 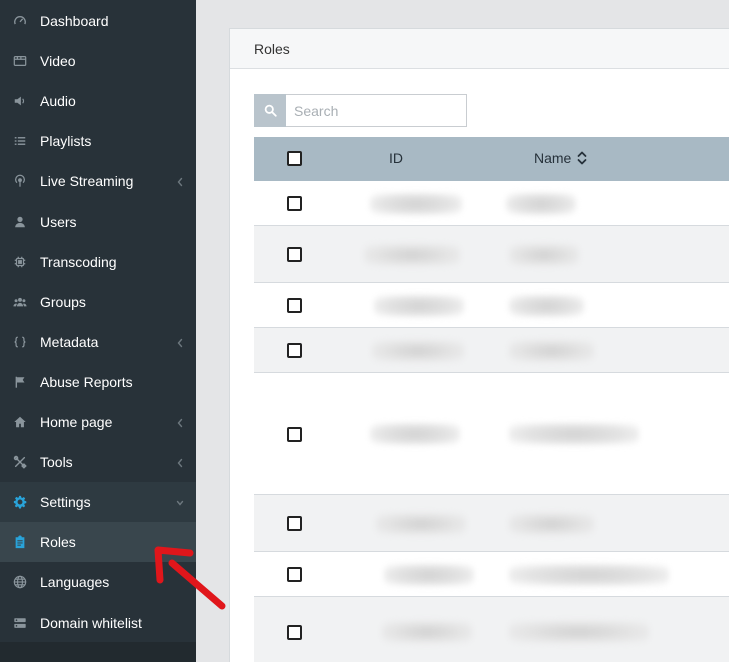 I want to click on sidebar-item-transcoding: Transcoding, so click(x=98, y=262).